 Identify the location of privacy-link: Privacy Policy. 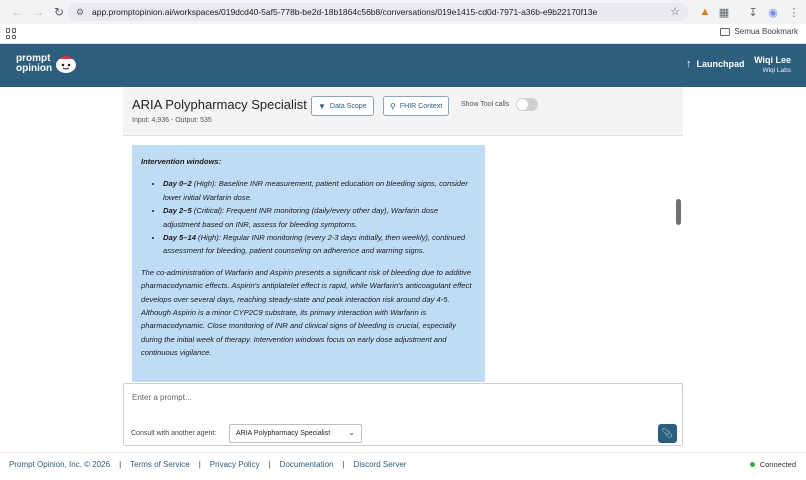
(235, 464).